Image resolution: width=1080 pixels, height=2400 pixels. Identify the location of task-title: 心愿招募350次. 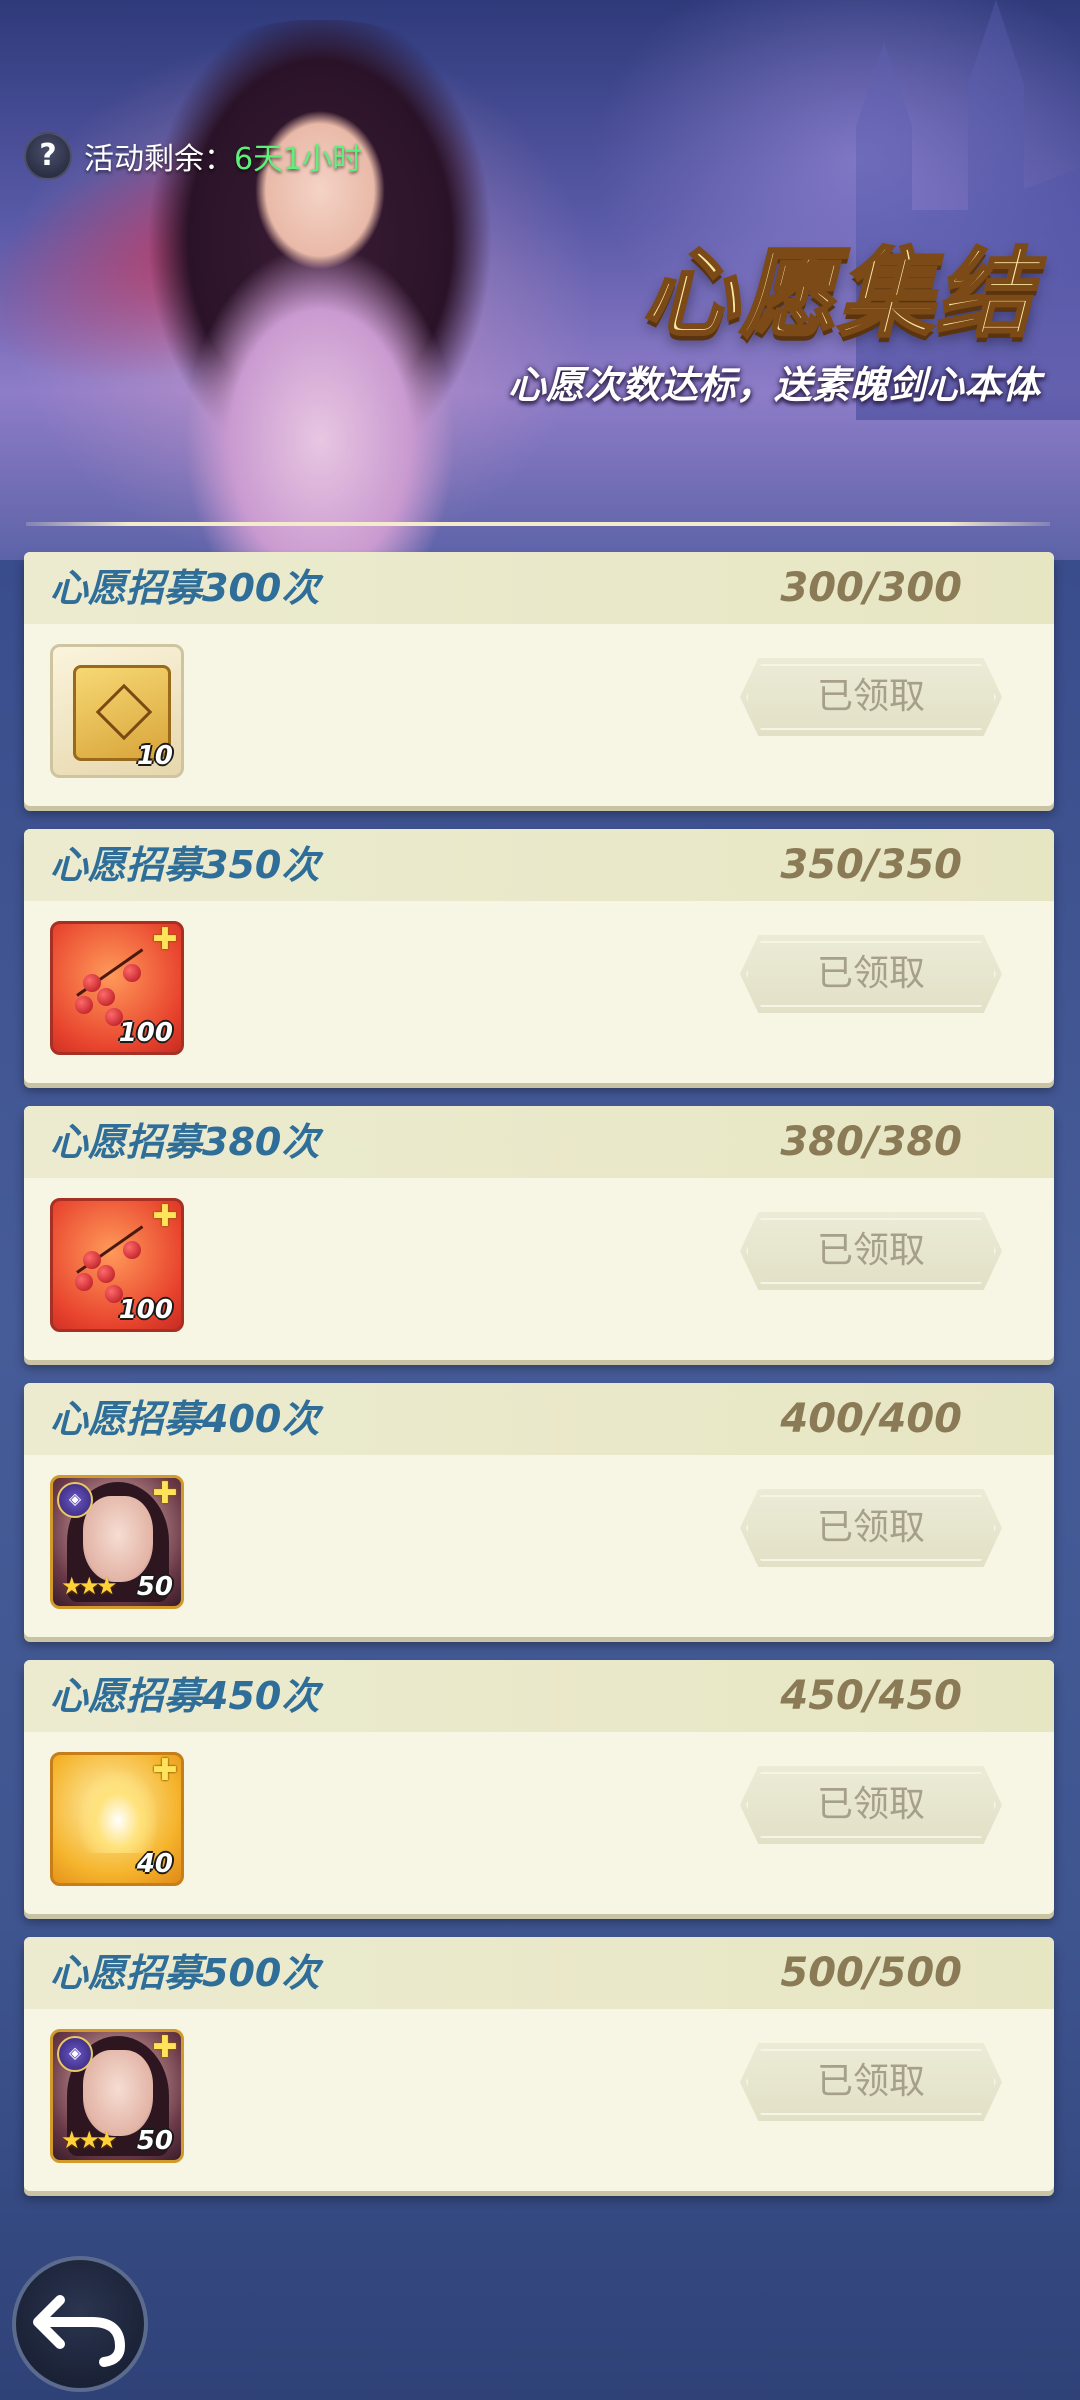
(185, 865).